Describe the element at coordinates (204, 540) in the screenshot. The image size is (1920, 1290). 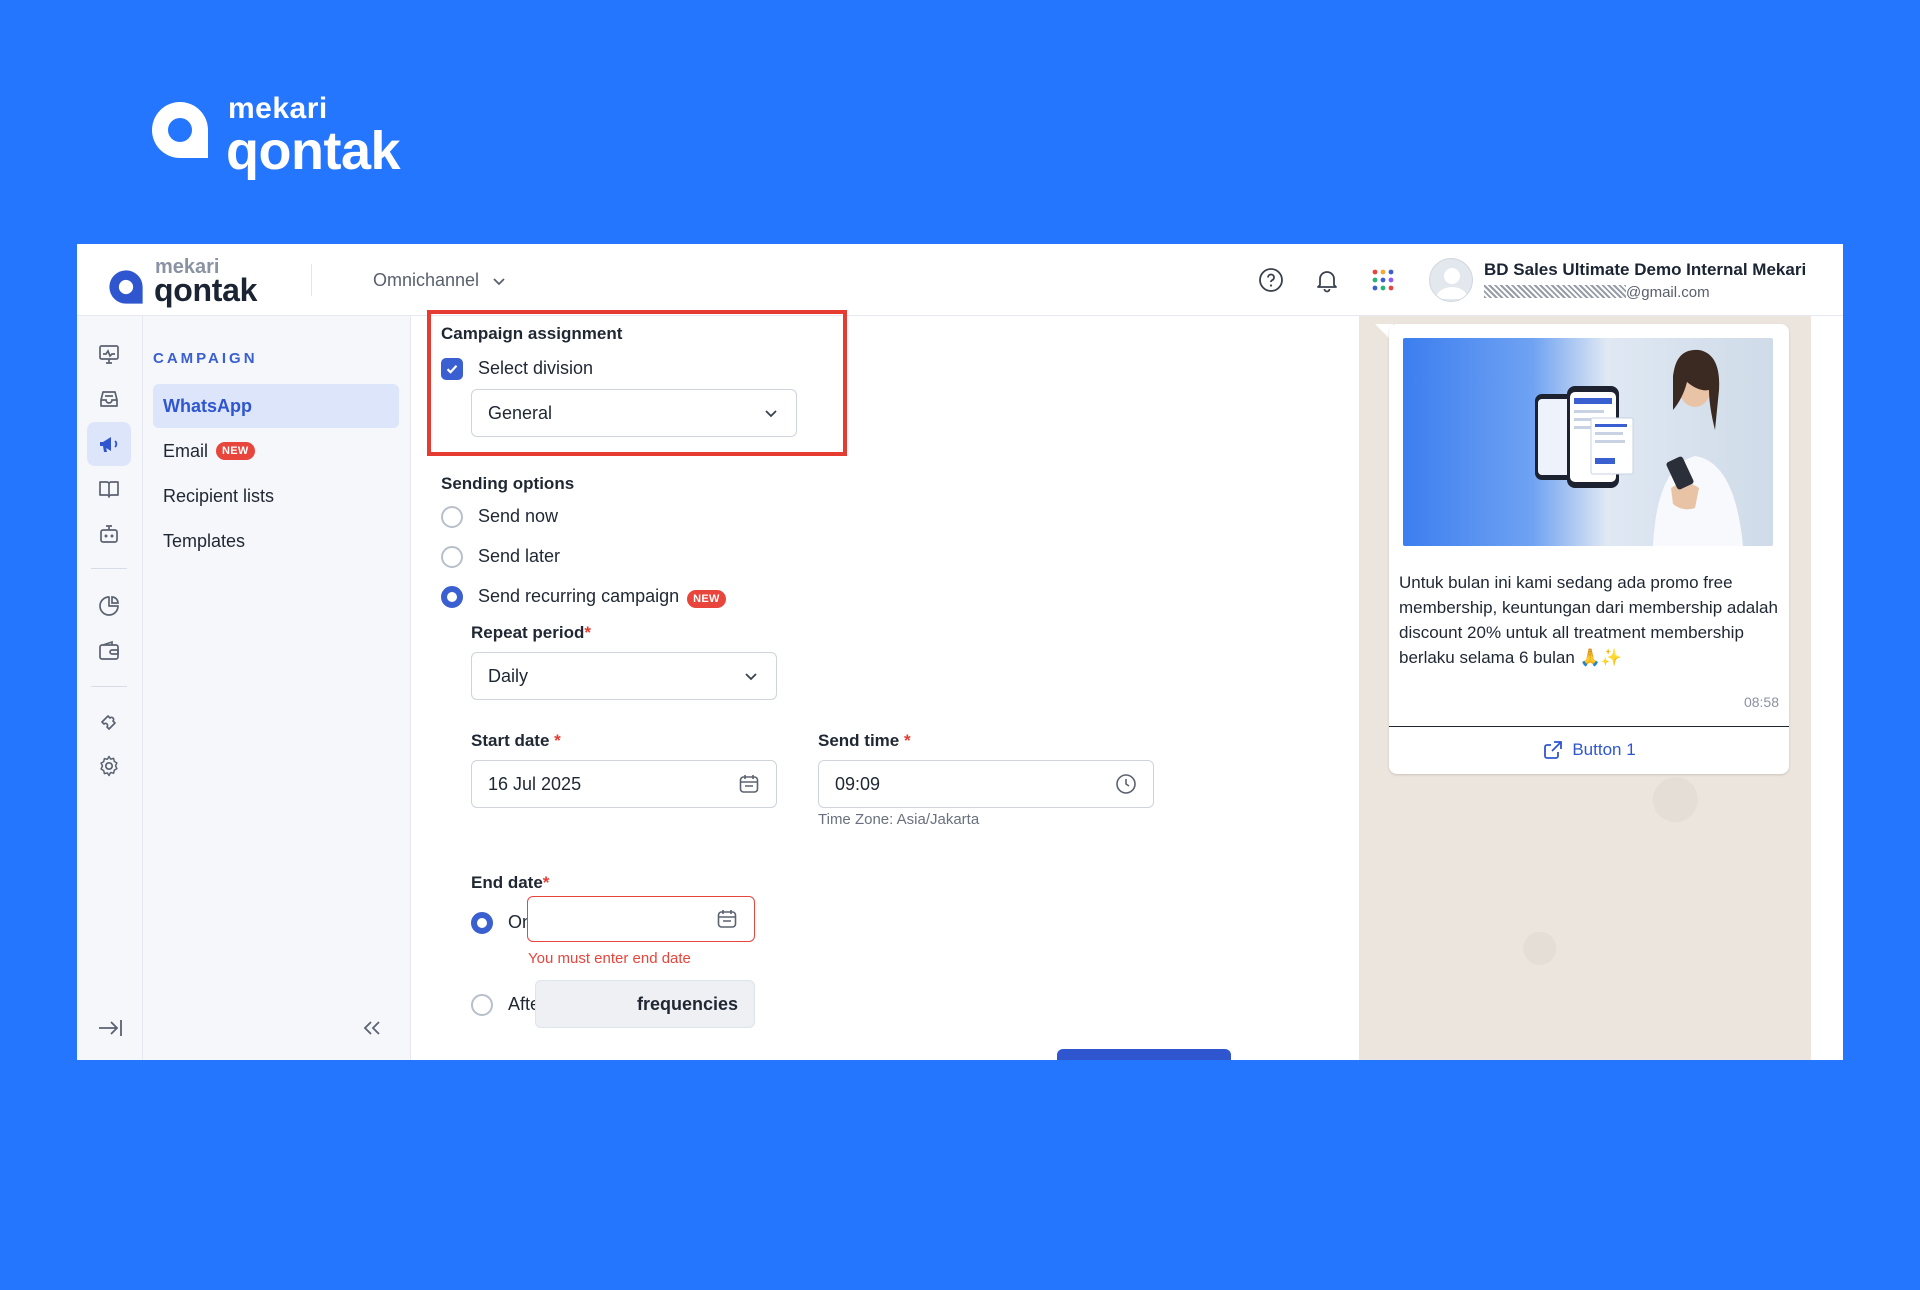
I see `subnav-item-label: Templates` at that location.